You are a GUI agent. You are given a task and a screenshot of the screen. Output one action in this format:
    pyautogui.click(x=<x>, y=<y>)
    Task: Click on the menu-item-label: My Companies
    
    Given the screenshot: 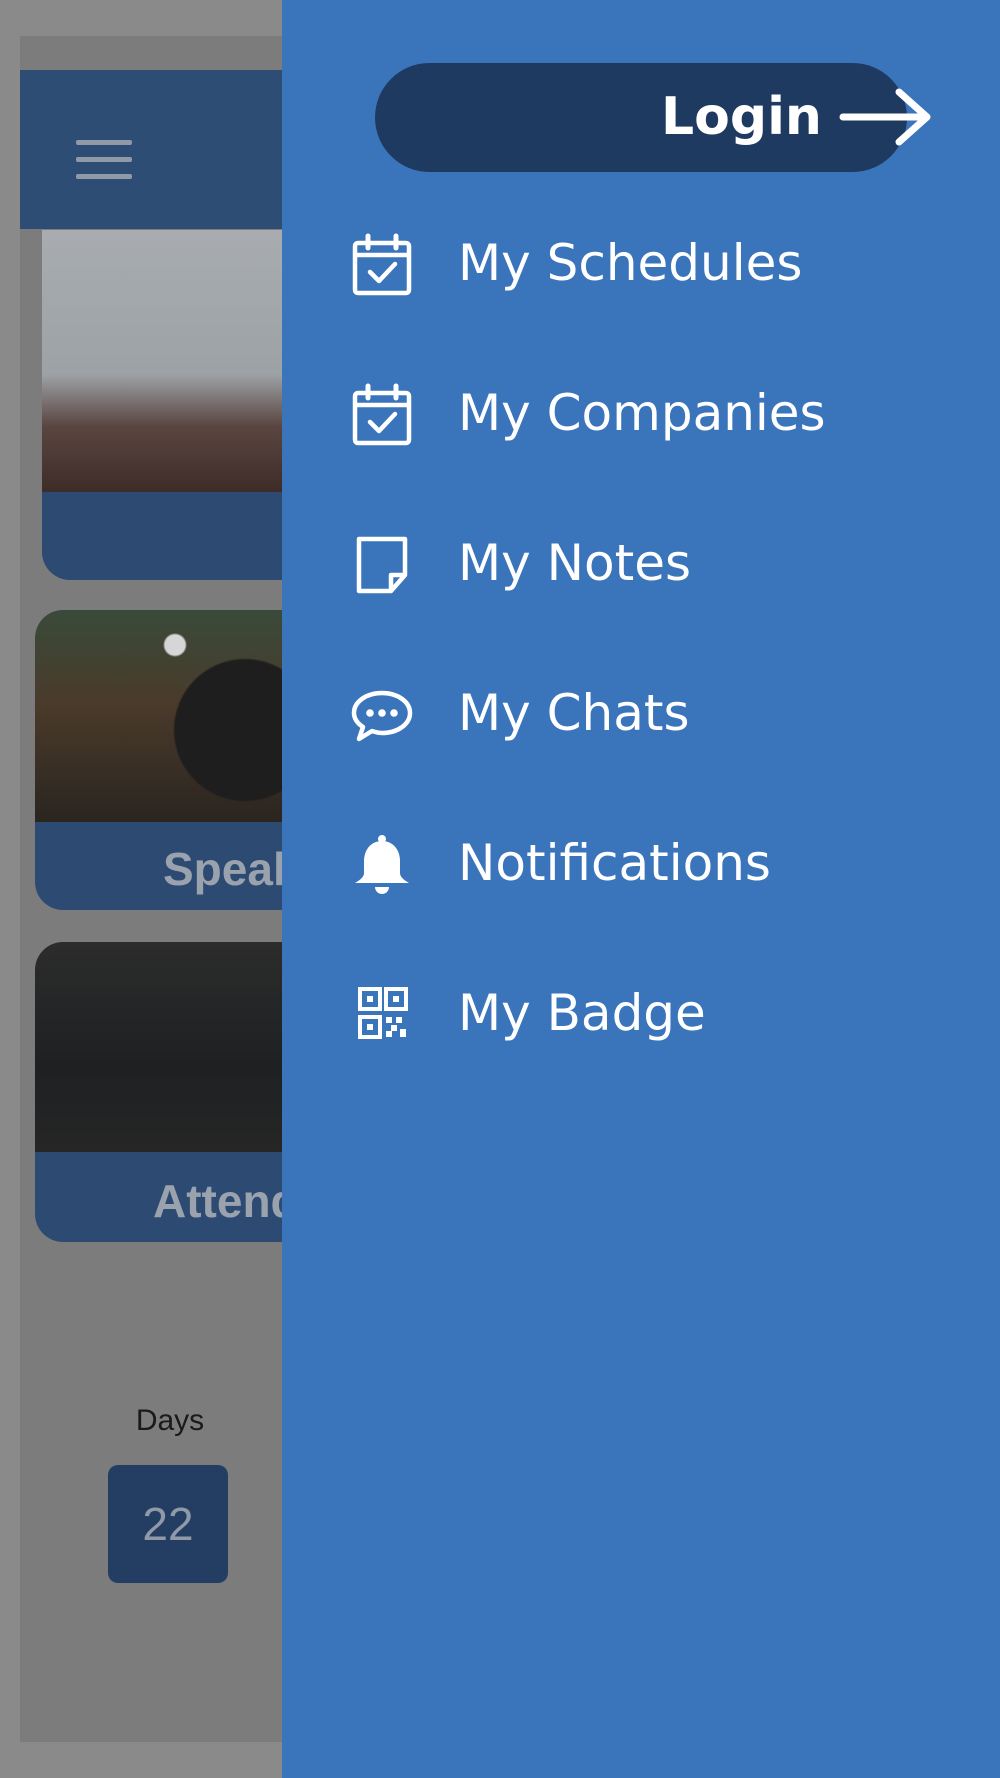 What is the action you would take?
    pyautogui.click(x=642, y=413)
    